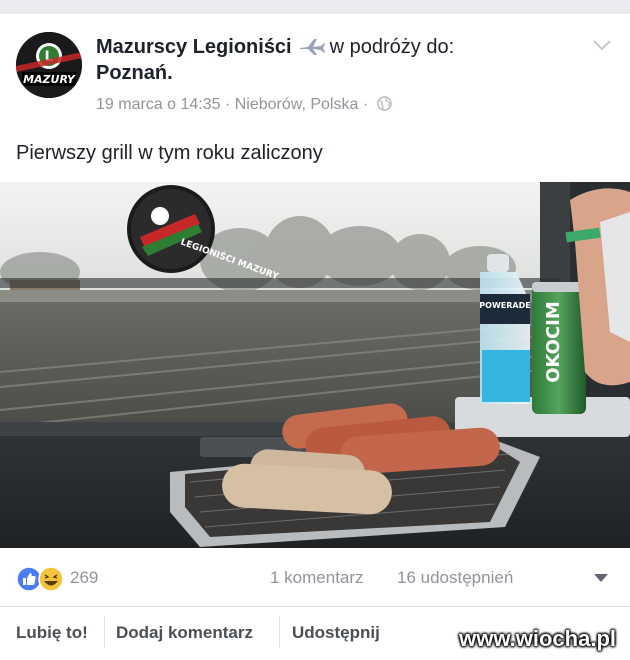 This screenshot has height=660, width=630. Describe the element at coordinates (384, 103) in the screenshot. I see `globe-icon` at that location.